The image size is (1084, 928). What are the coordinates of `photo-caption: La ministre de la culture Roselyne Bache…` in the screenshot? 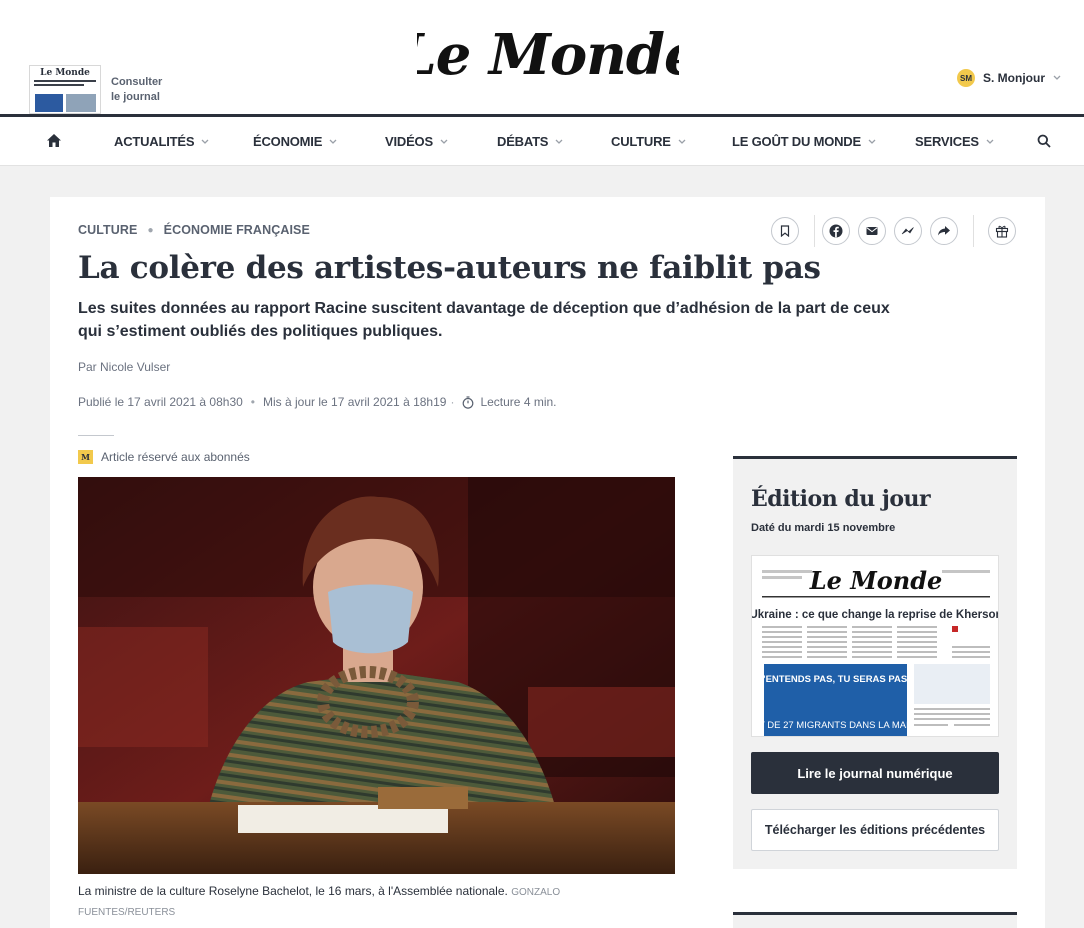 It's located at (348, 902).